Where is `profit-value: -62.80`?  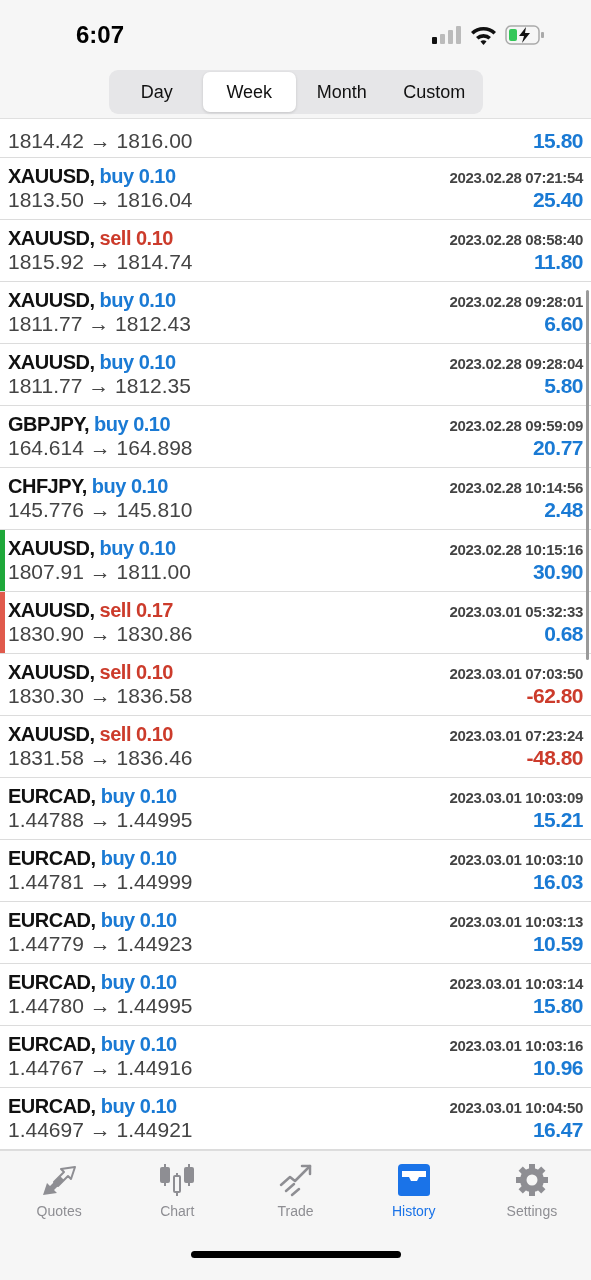 profit-value: -62.80 is located at coordinates (554, 696).